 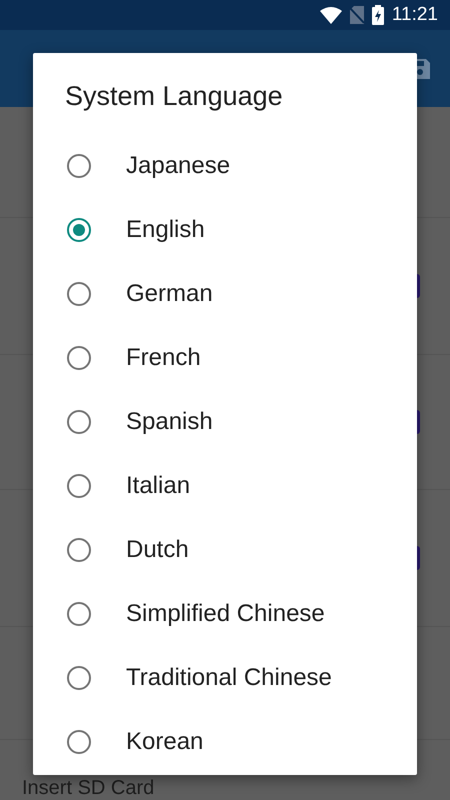 What do you see at coordinates (88, 788) in the screenshot?
I see `setting-title: Insert SD Card` at bounding box center [88, 788].